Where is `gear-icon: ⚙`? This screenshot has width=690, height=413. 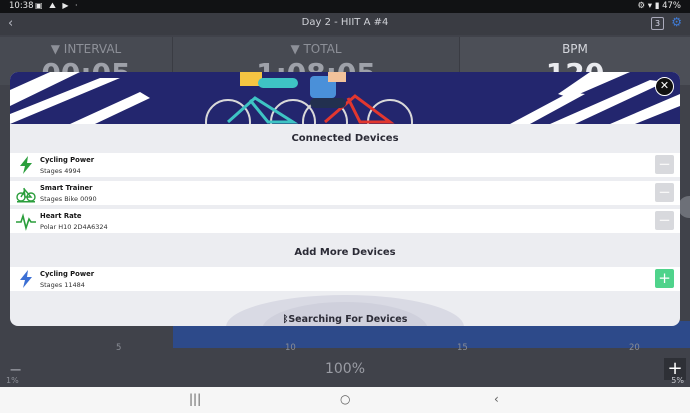
gear-icon: ⚙ is located at coordinates (676, 22).